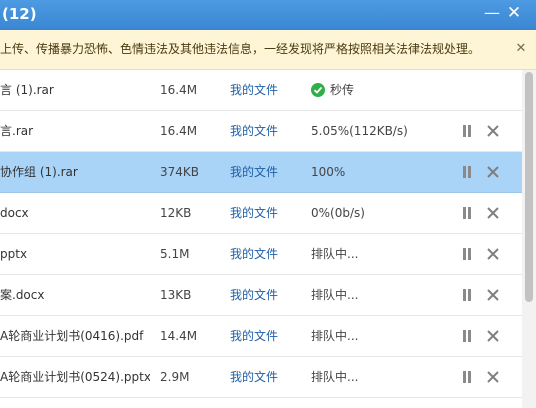  What do you see at coordinates (338, 213) in the screenshot?
I see `transfer-status-text: 0%(0b/s)` at bounding box center [338, 213].